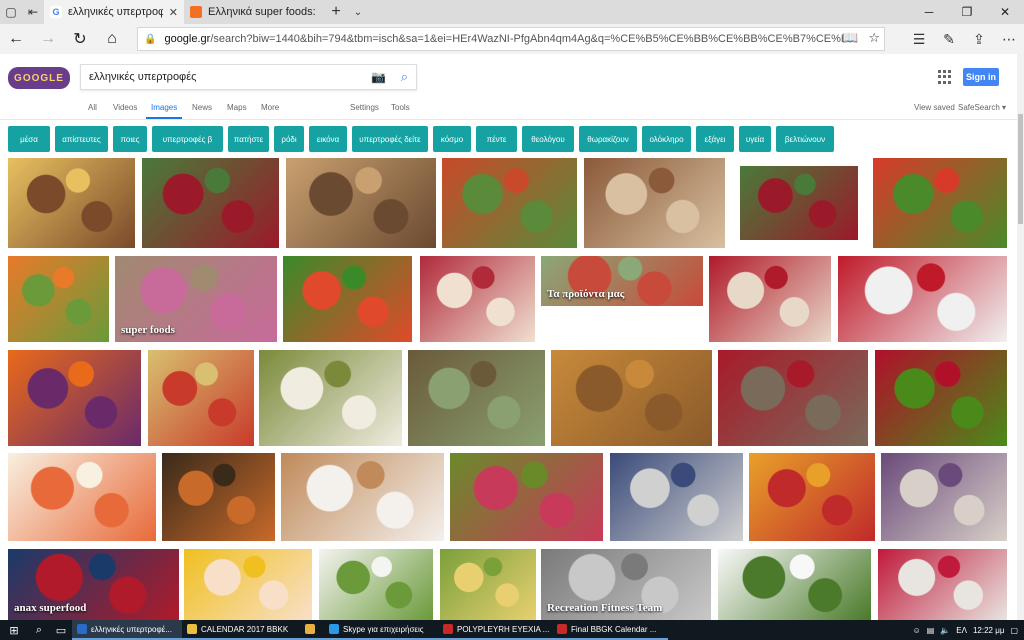 This screenshot has width=1024, height=640. What do you see at coordinates (400, 107) in the screenshot?
I see `tools-link: Tools` at bounding box center [400, 107].